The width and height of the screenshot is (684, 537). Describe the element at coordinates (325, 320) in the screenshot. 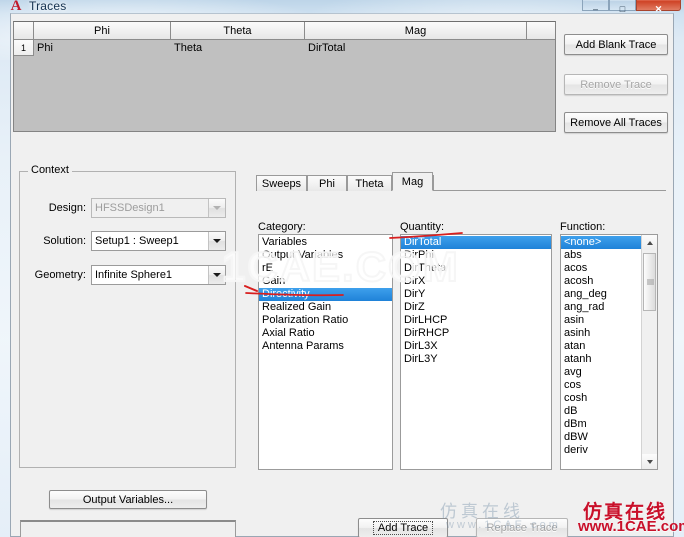

I see `category-item: Polarization Ratio` at that location.